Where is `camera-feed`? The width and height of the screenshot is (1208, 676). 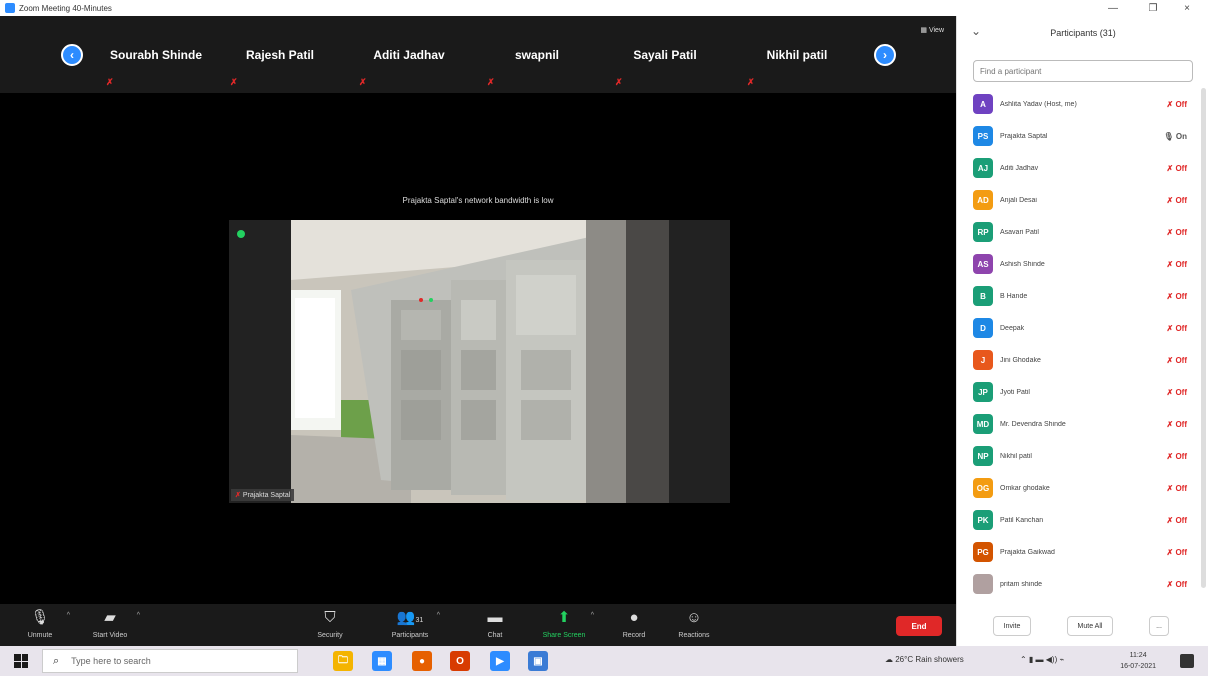
camera-feed is located at coordinates (480, 361).